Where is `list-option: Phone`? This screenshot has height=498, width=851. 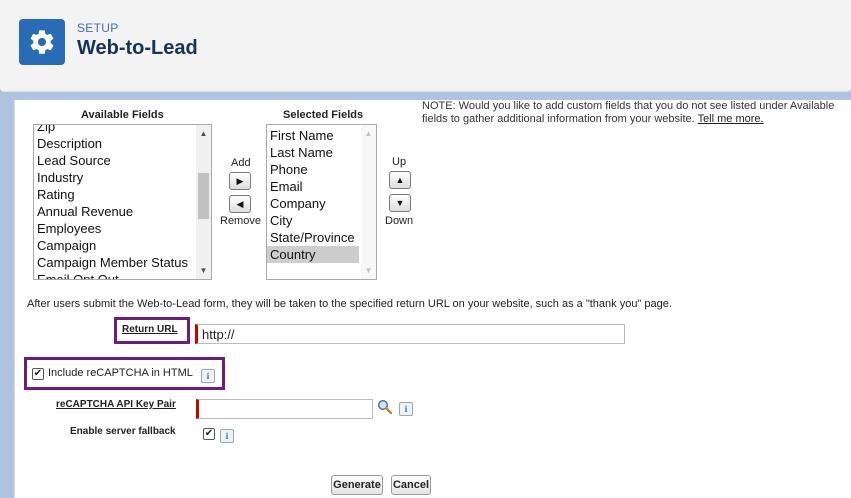
list-option: Phone is located at coordinates (313, 169).